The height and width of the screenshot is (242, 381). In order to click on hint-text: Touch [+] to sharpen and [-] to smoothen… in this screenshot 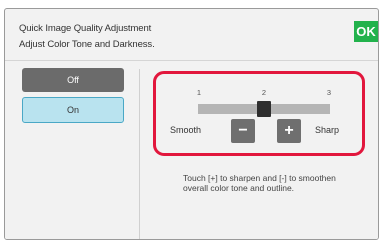, I will do `click(275, 183)`.